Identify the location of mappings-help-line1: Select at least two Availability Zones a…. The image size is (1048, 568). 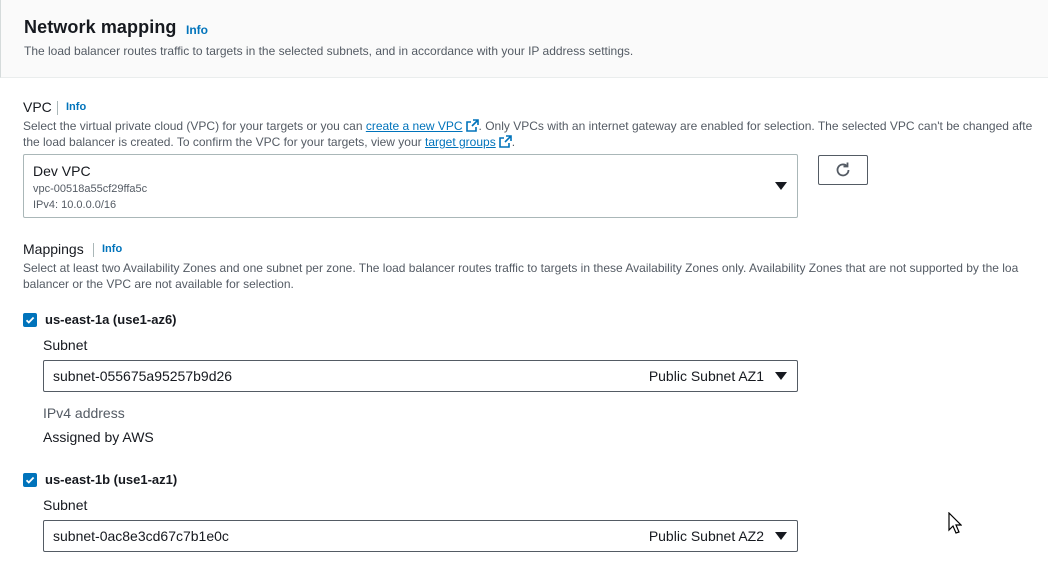
(521, 268).